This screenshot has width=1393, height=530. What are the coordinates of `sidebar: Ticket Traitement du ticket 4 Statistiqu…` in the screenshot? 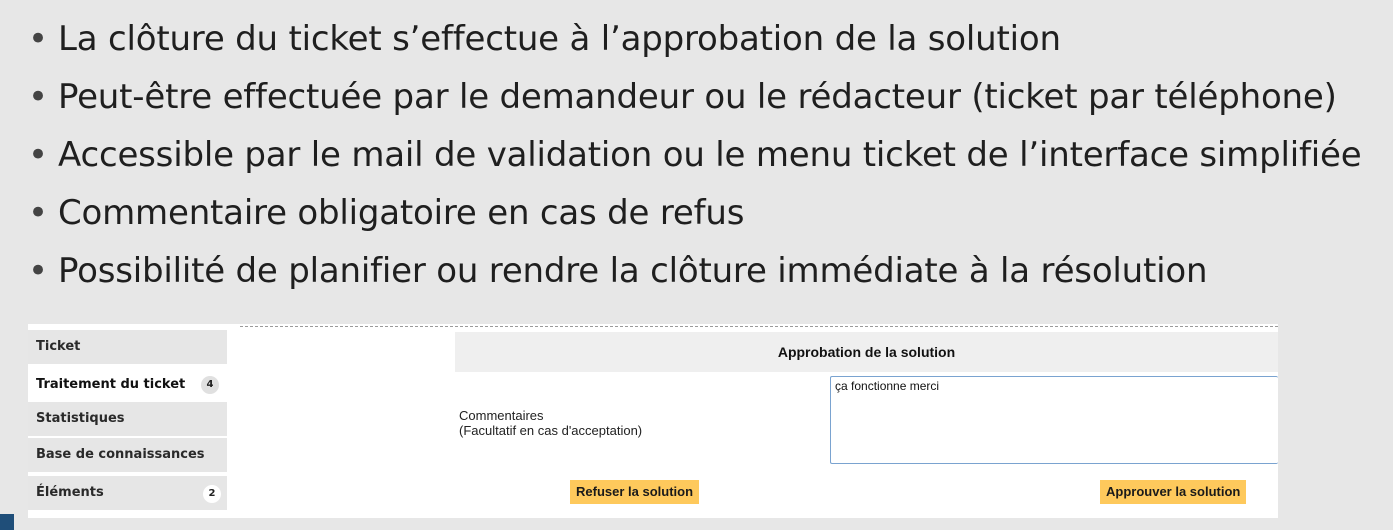 It's located at (127, 421).